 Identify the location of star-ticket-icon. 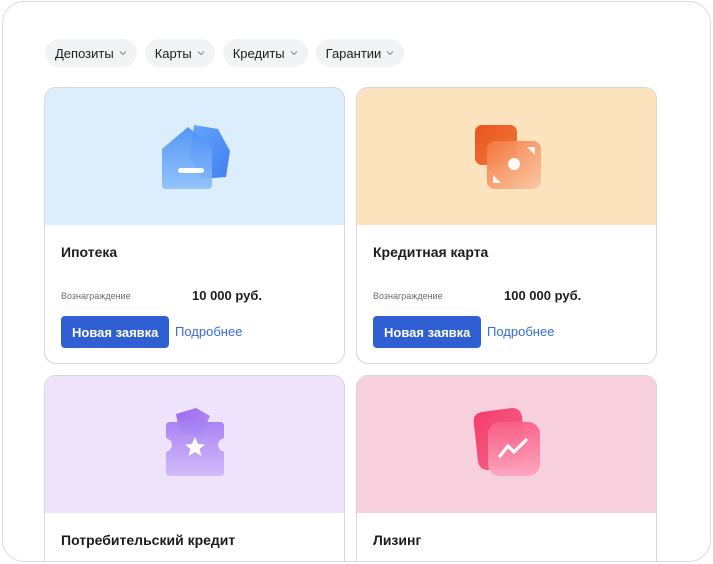
(194, 441).